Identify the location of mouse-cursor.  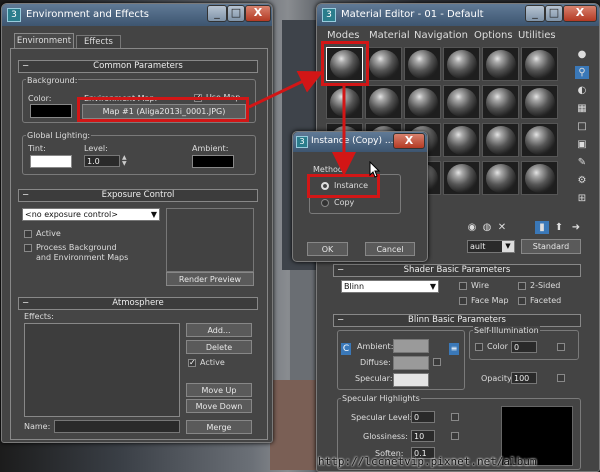
(375, 169).